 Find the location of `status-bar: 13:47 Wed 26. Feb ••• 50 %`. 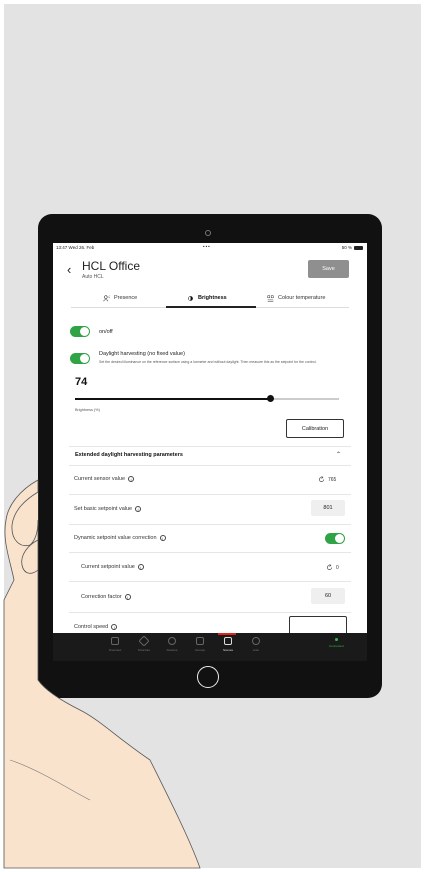

status-bar: 13:47 Wed 26. Feb ••• 50 % is located at coordinates (210, 248).